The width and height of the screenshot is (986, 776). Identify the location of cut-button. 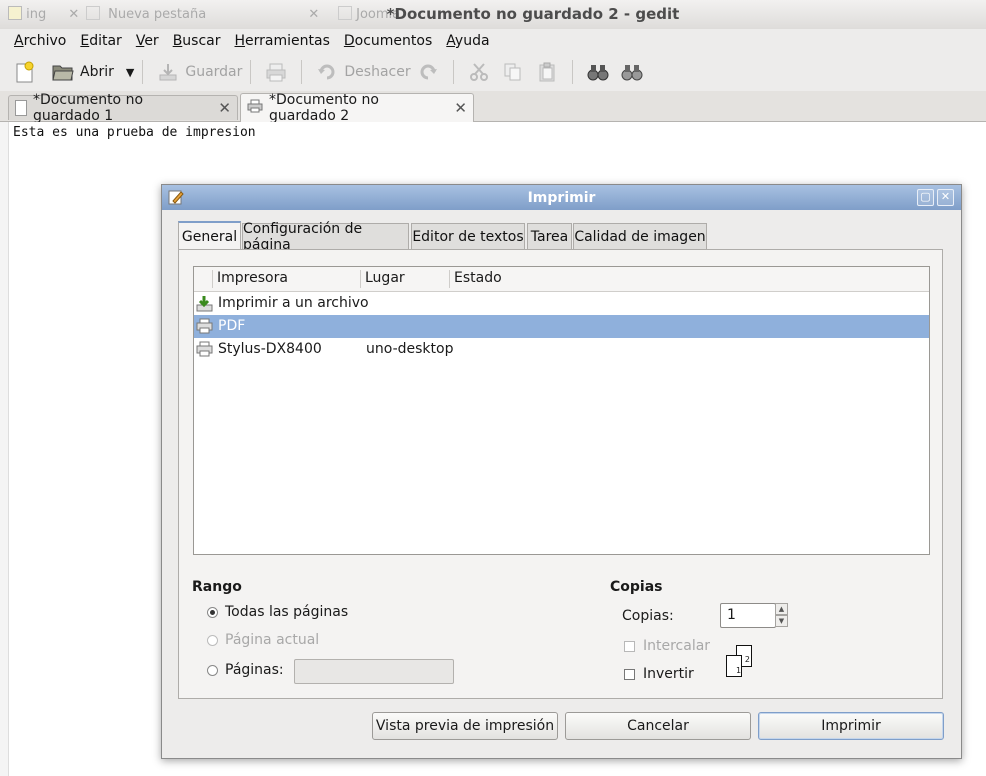
(482, 72).